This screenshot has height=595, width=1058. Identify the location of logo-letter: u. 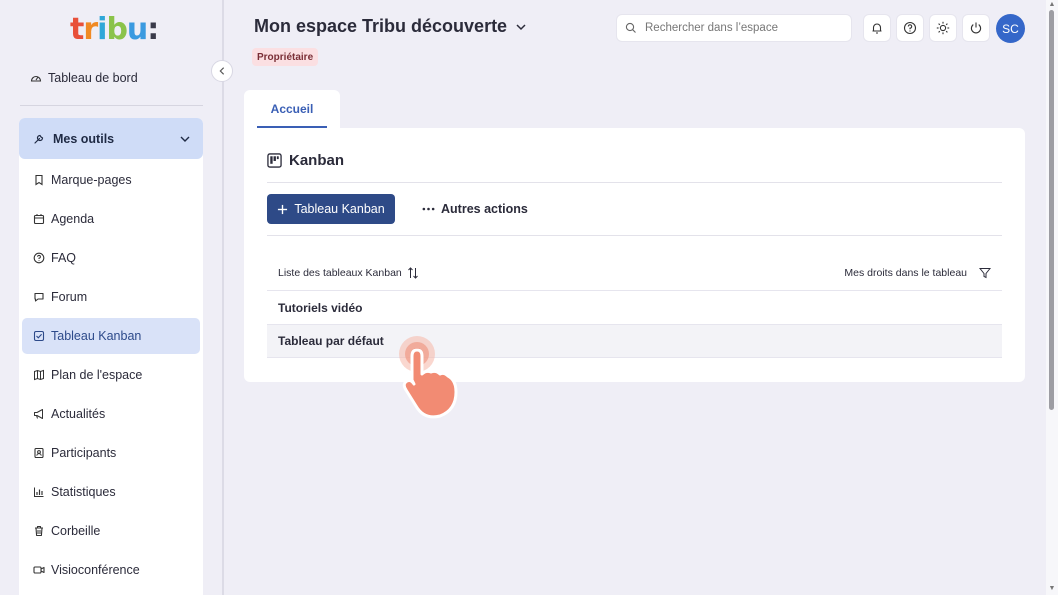
(137, 29).